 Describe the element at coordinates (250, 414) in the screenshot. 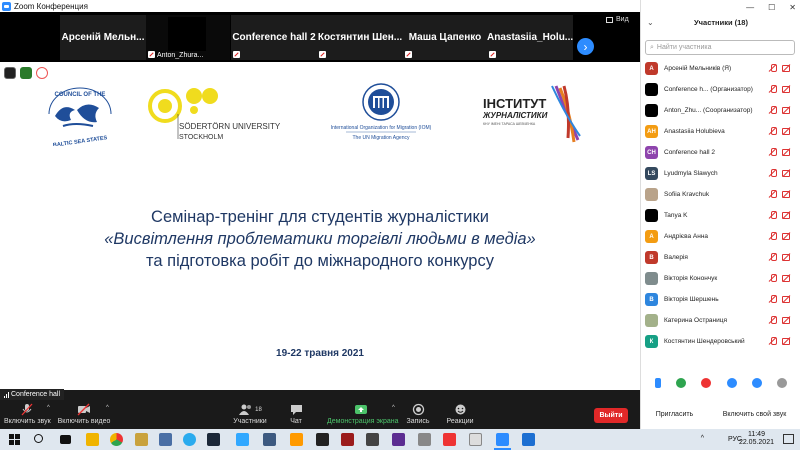

I see `participants-button: 18 Участники` at that location.